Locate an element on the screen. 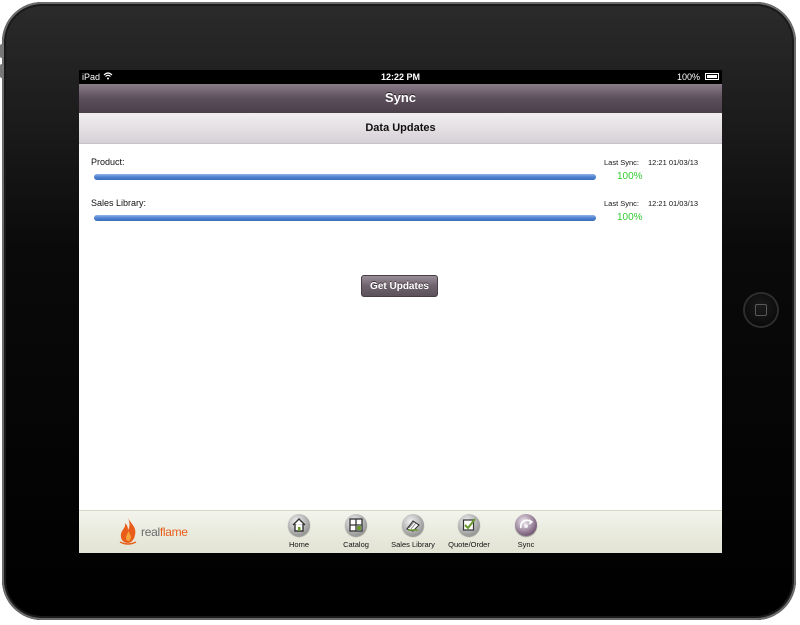  get-updates-button: Get Updates is located at coordinates (399, 286).